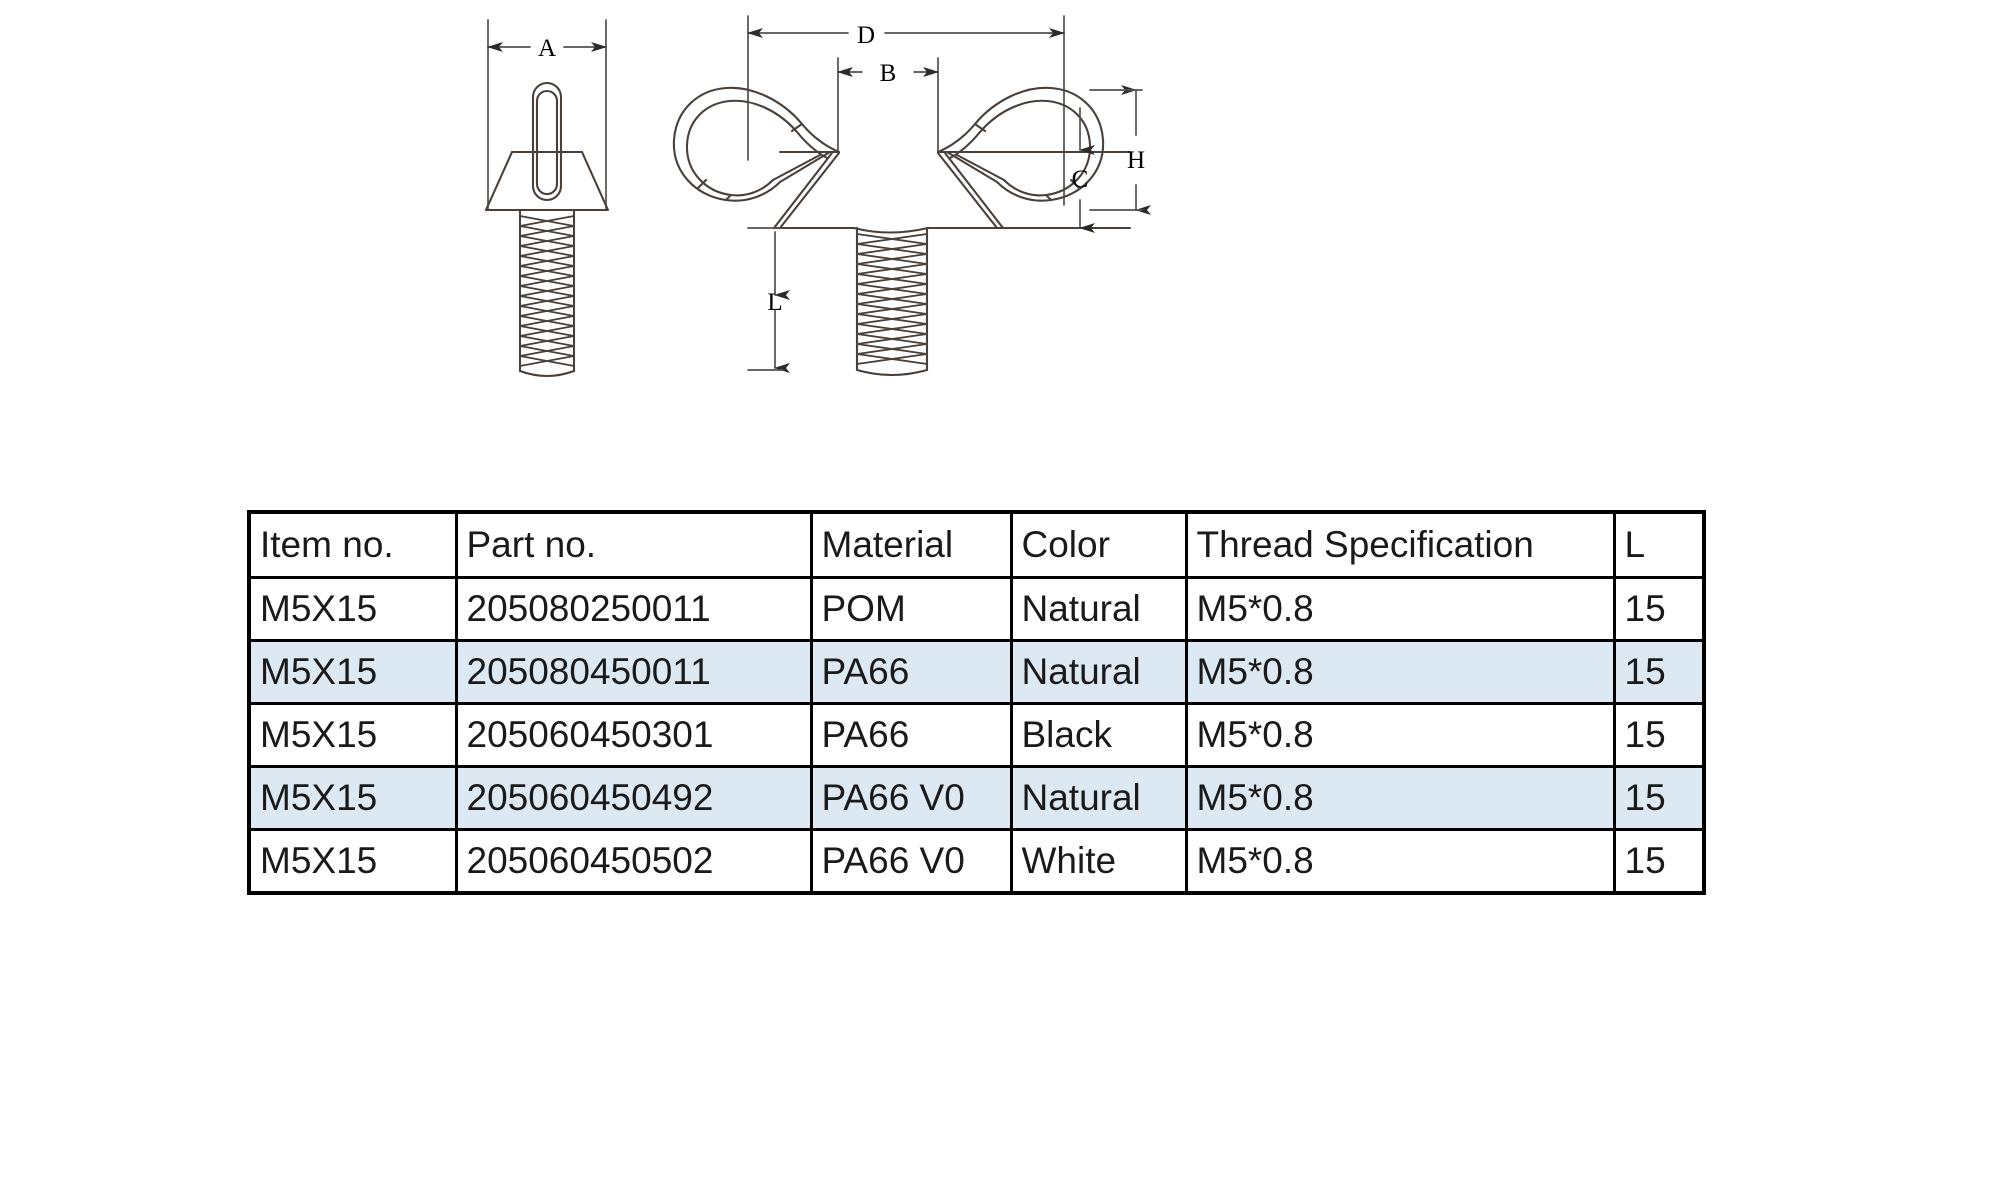 This screenshot has width=2000, height=1200. I want to click on dim-label-D: D, so click(866, 35).